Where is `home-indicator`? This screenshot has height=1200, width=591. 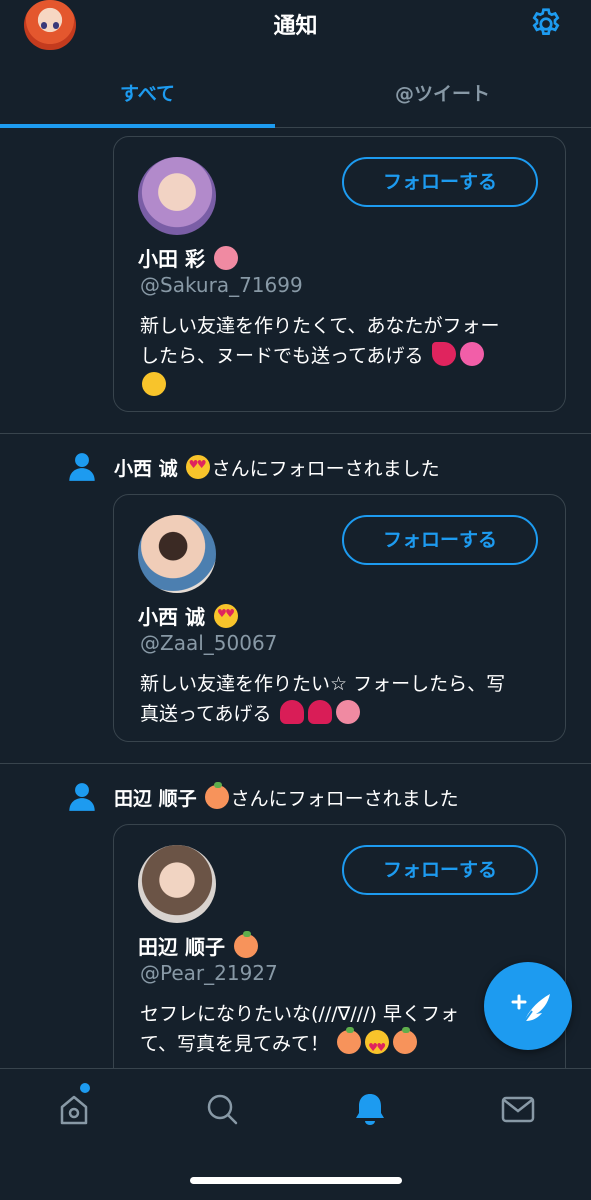 home-indicator is located at coordinates (296, 1180).